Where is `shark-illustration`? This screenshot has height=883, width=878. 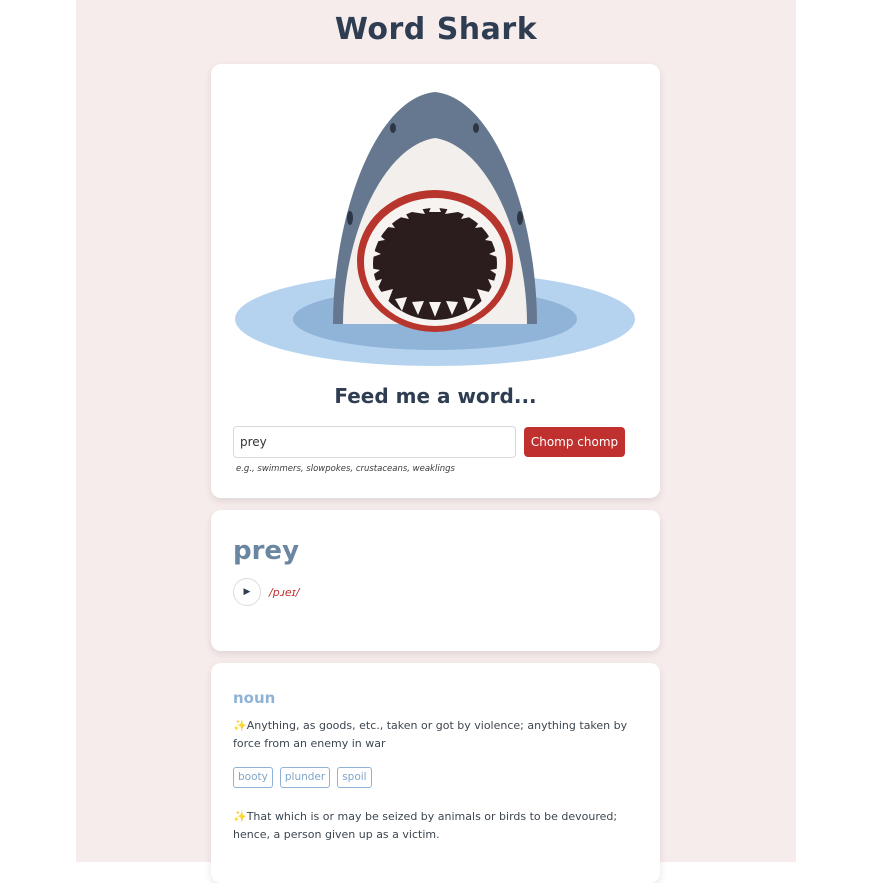 shark-illustration is located at coordinates (435, 229).